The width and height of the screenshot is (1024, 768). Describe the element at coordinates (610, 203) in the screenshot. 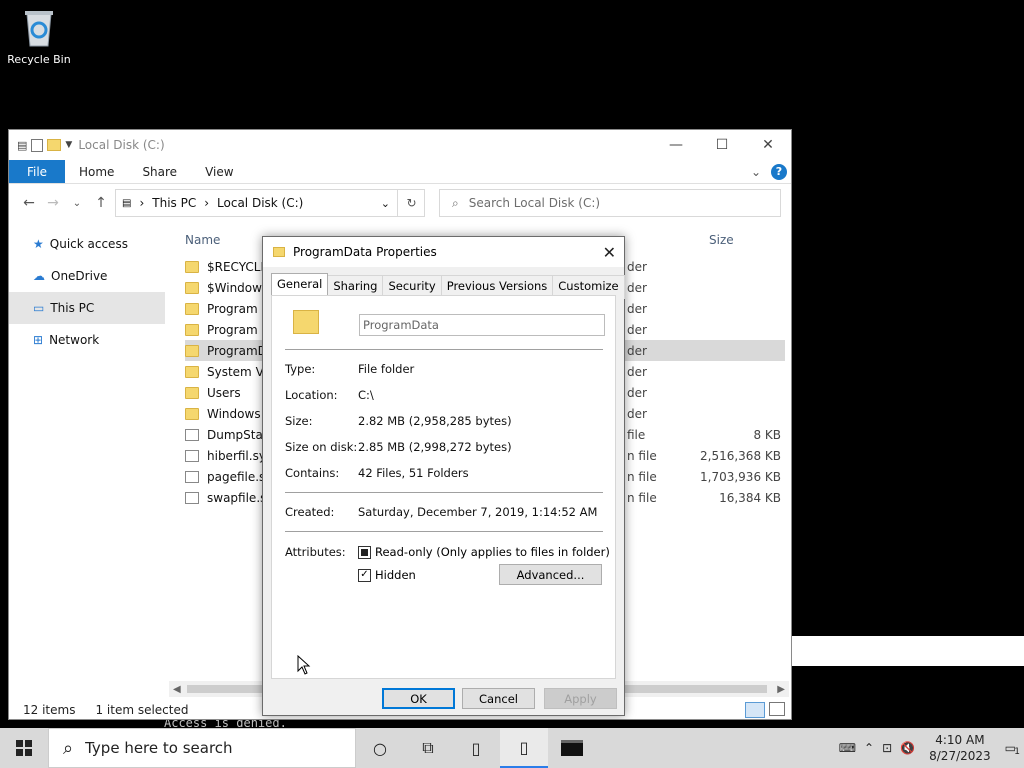

I see `search-input: ⌕ Search Local Disk (C:)` at that location.